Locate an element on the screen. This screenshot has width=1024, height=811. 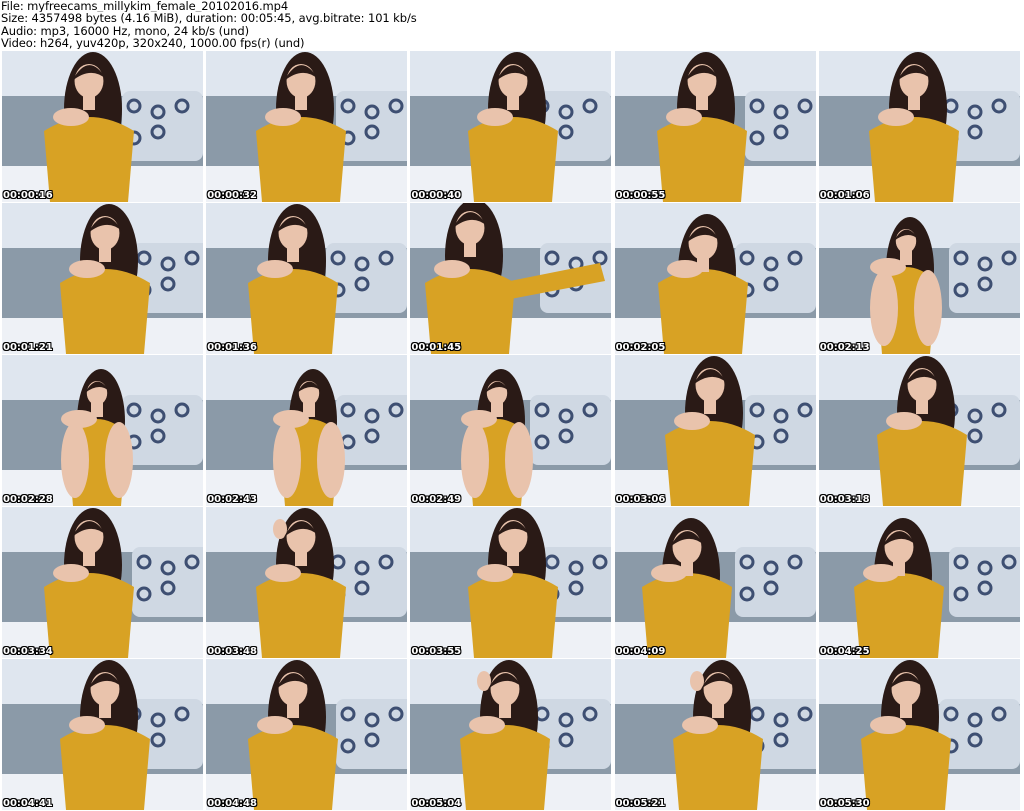
video-thumbnail: 00:00:16 is located at coordinates (102, 126).